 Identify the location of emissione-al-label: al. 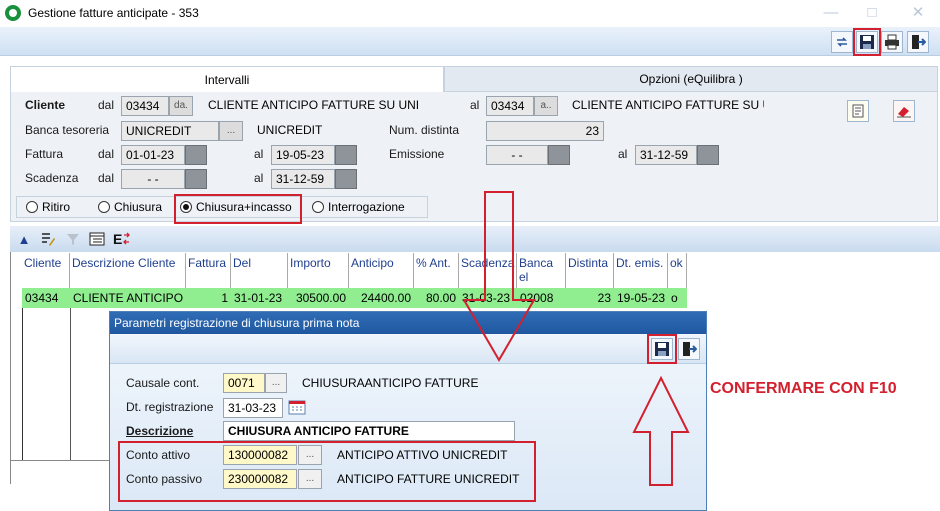
(623, 154).